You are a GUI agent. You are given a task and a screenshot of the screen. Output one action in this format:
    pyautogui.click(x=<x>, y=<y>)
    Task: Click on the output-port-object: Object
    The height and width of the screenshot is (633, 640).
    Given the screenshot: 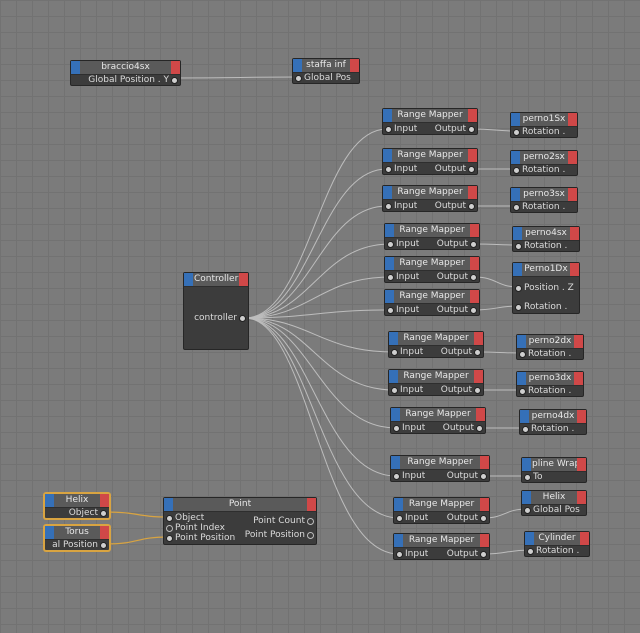 What is the action you would take?
    pyautogui.click(x=88, y=513)
    